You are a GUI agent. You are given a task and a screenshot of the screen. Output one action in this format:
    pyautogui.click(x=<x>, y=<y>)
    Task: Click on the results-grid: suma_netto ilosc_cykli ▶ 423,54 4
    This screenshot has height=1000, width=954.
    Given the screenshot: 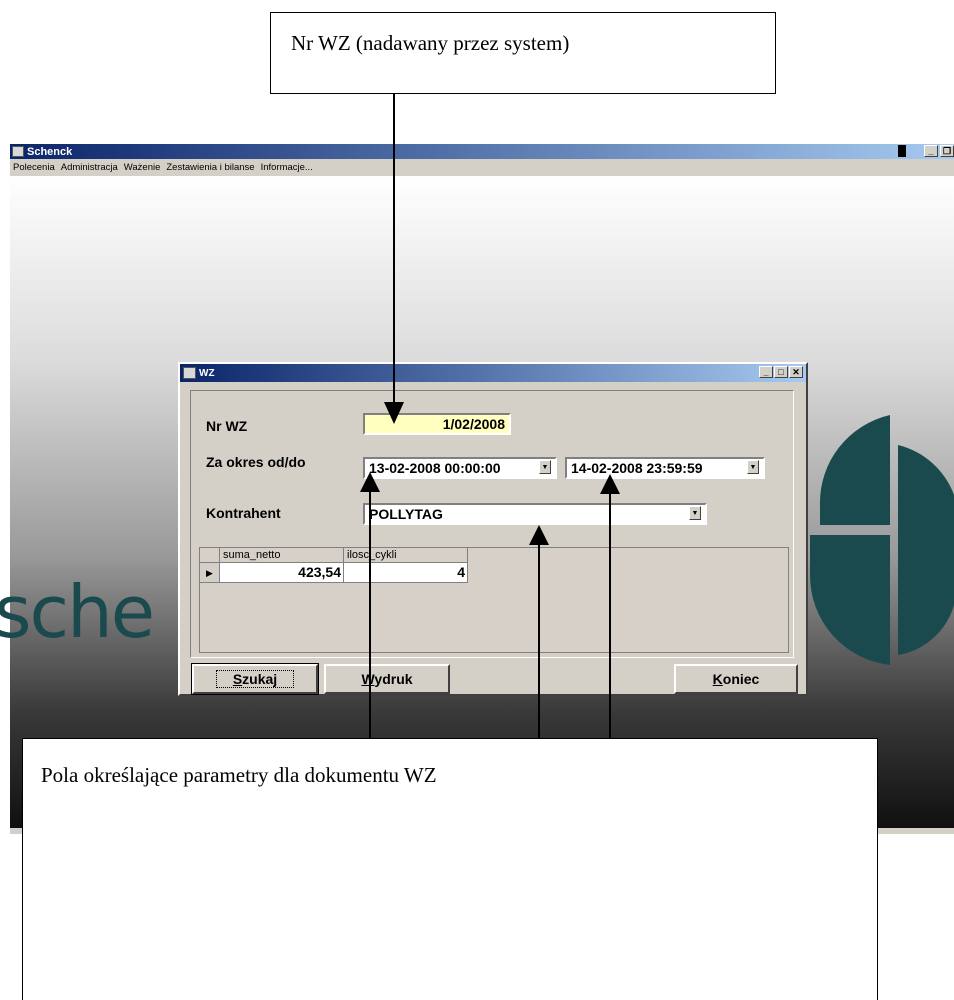 What is the action you would take?
    pyautogui.click(x=494, y=600)
    